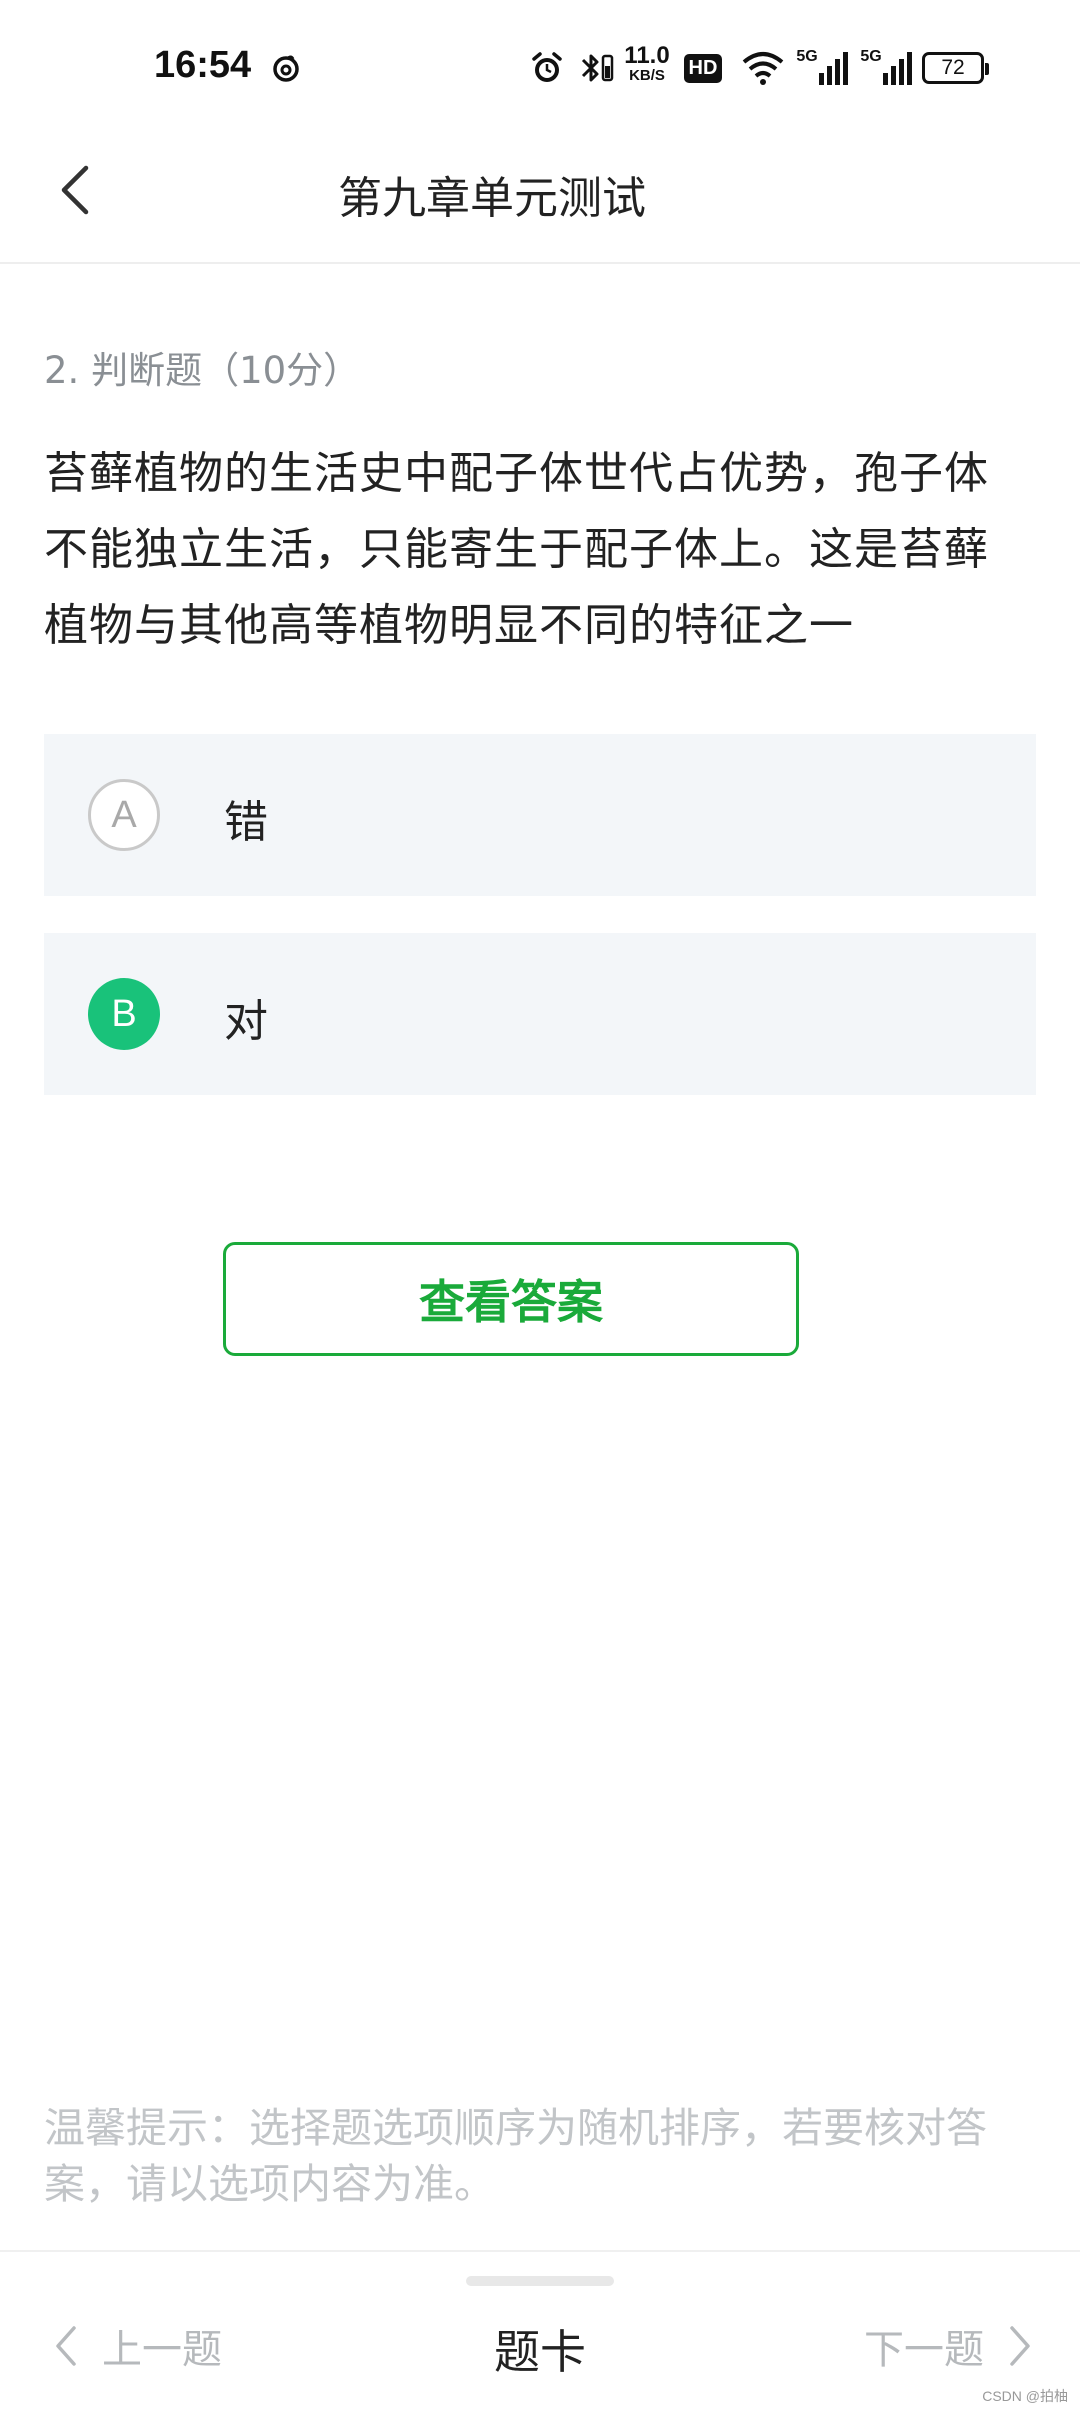 This screenshot has width=1080, height=2412. What do you see at coordinates (540, 2352) in the screenshot?
I see `question-card-label: 题卡` at bounding box center [540, 2352].